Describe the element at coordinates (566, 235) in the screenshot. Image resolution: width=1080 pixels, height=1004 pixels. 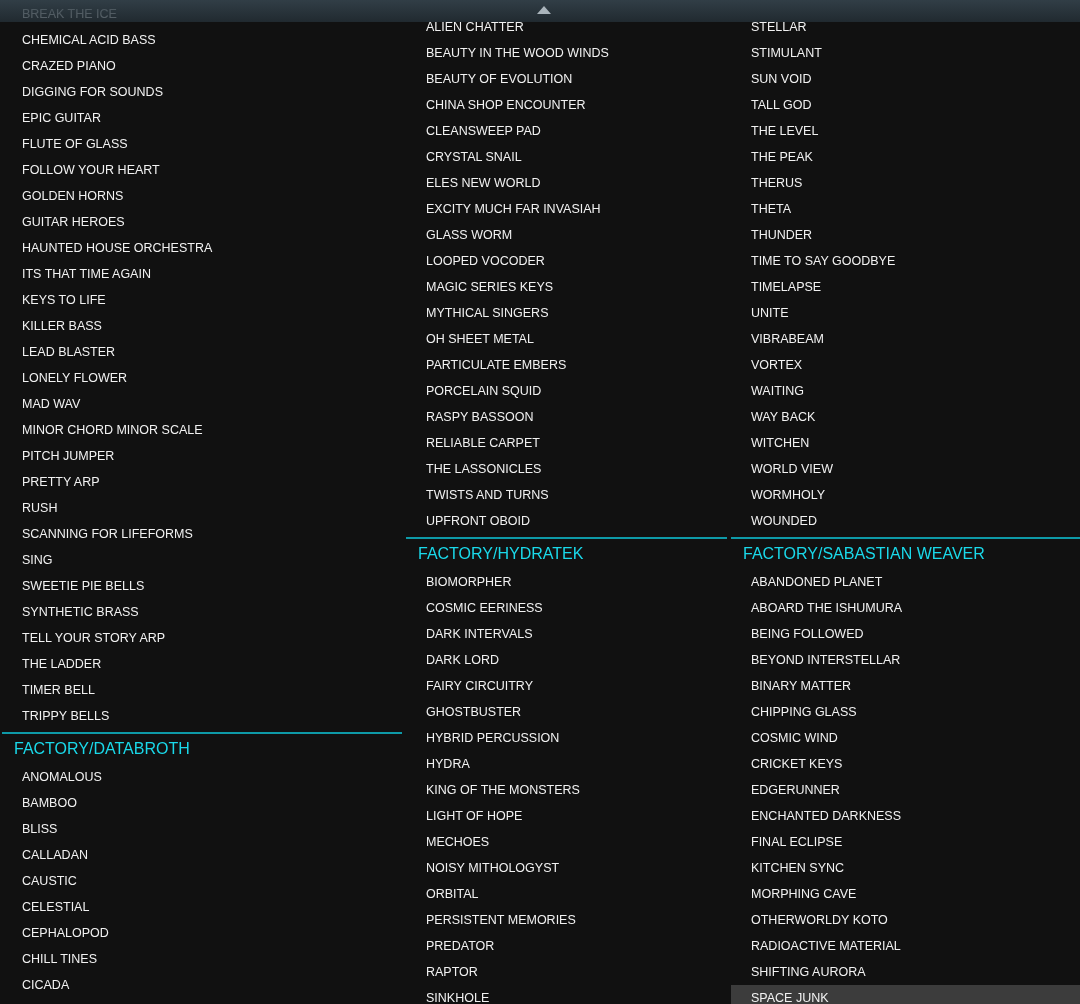
I see `preset-item: GLASS WORM` at that location.